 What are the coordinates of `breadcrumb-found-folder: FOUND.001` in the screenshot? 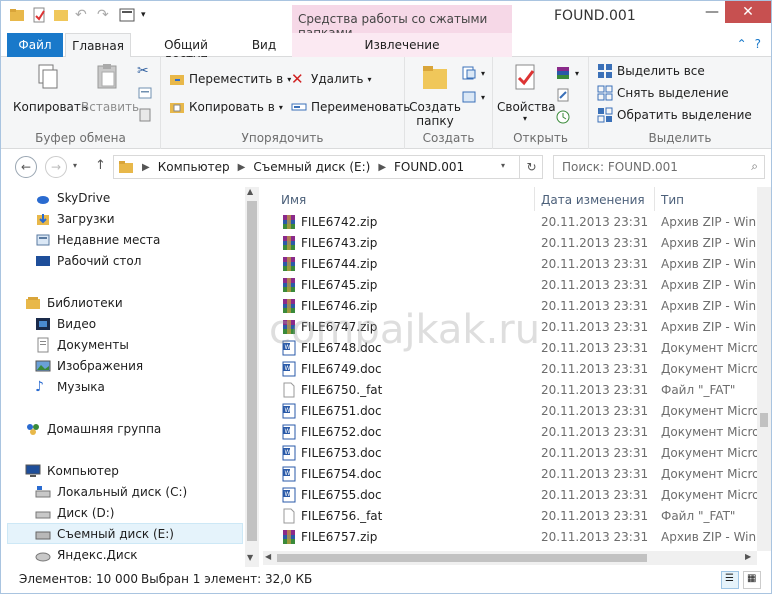 It's located at (429, 167).